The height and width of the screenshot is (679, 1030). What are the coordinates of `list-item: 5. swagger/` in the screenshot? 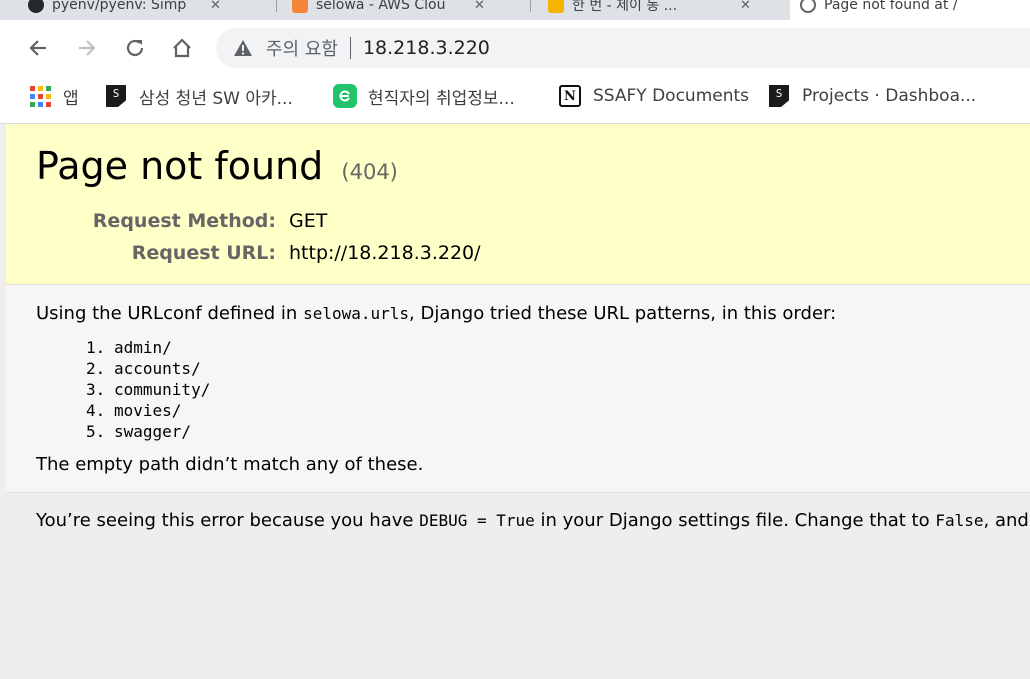 It's located at (139, 431).